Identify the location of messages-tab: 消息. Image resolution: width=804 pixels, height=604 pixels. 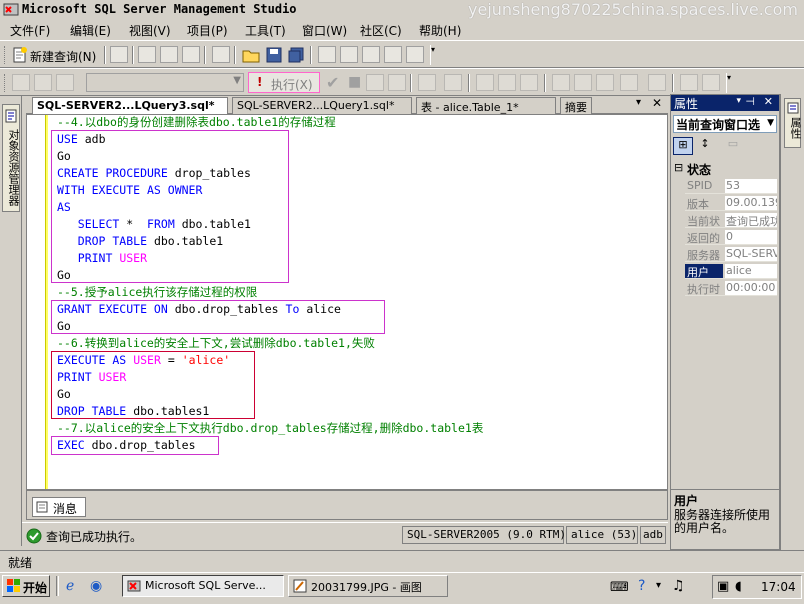
(59, 507).